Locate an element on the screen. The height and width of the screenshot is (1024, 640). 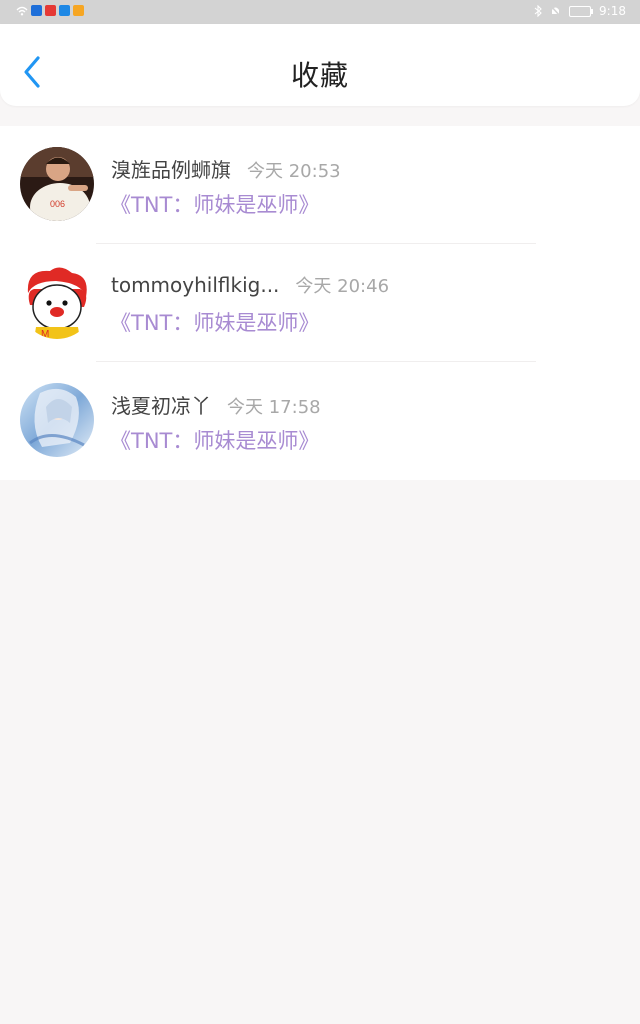
timestamp: 今天 17:58 is located at coordinates (274, 407).